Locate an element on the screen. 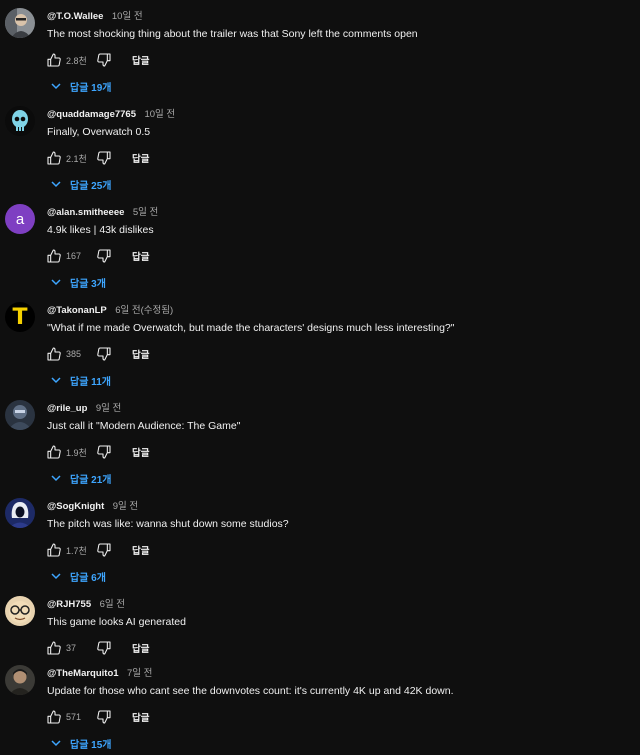  comment-author: @TakonanLP is located at coordinates (77, 310).